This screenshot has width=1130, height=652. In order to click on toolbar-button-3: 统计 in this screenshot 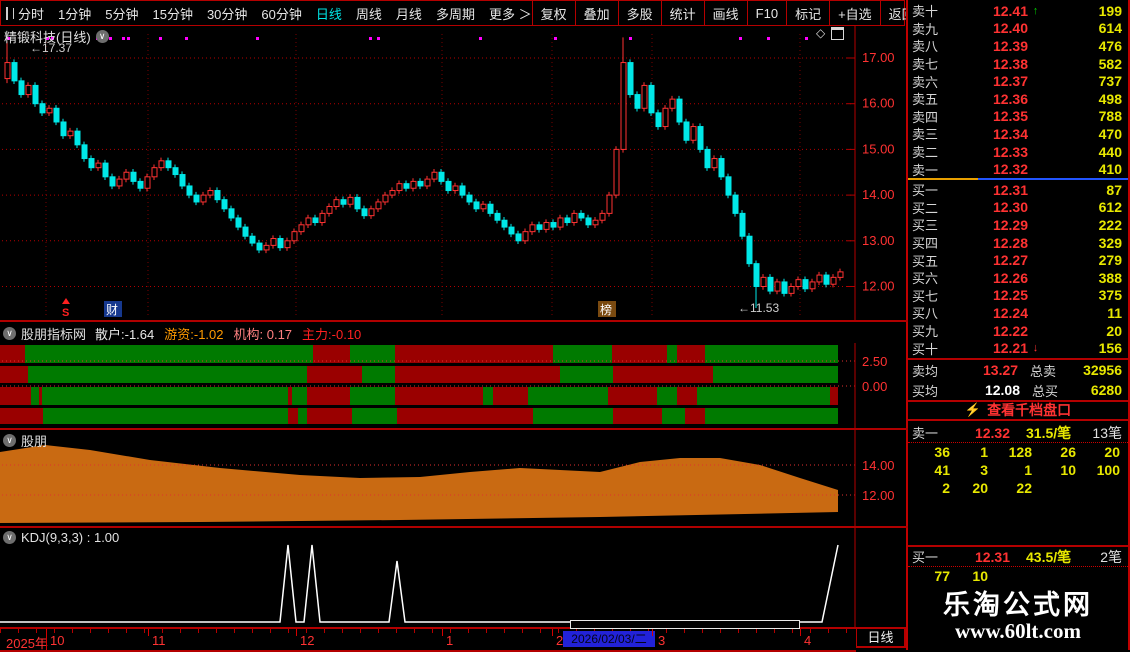, I will do `click(682, 13)`.